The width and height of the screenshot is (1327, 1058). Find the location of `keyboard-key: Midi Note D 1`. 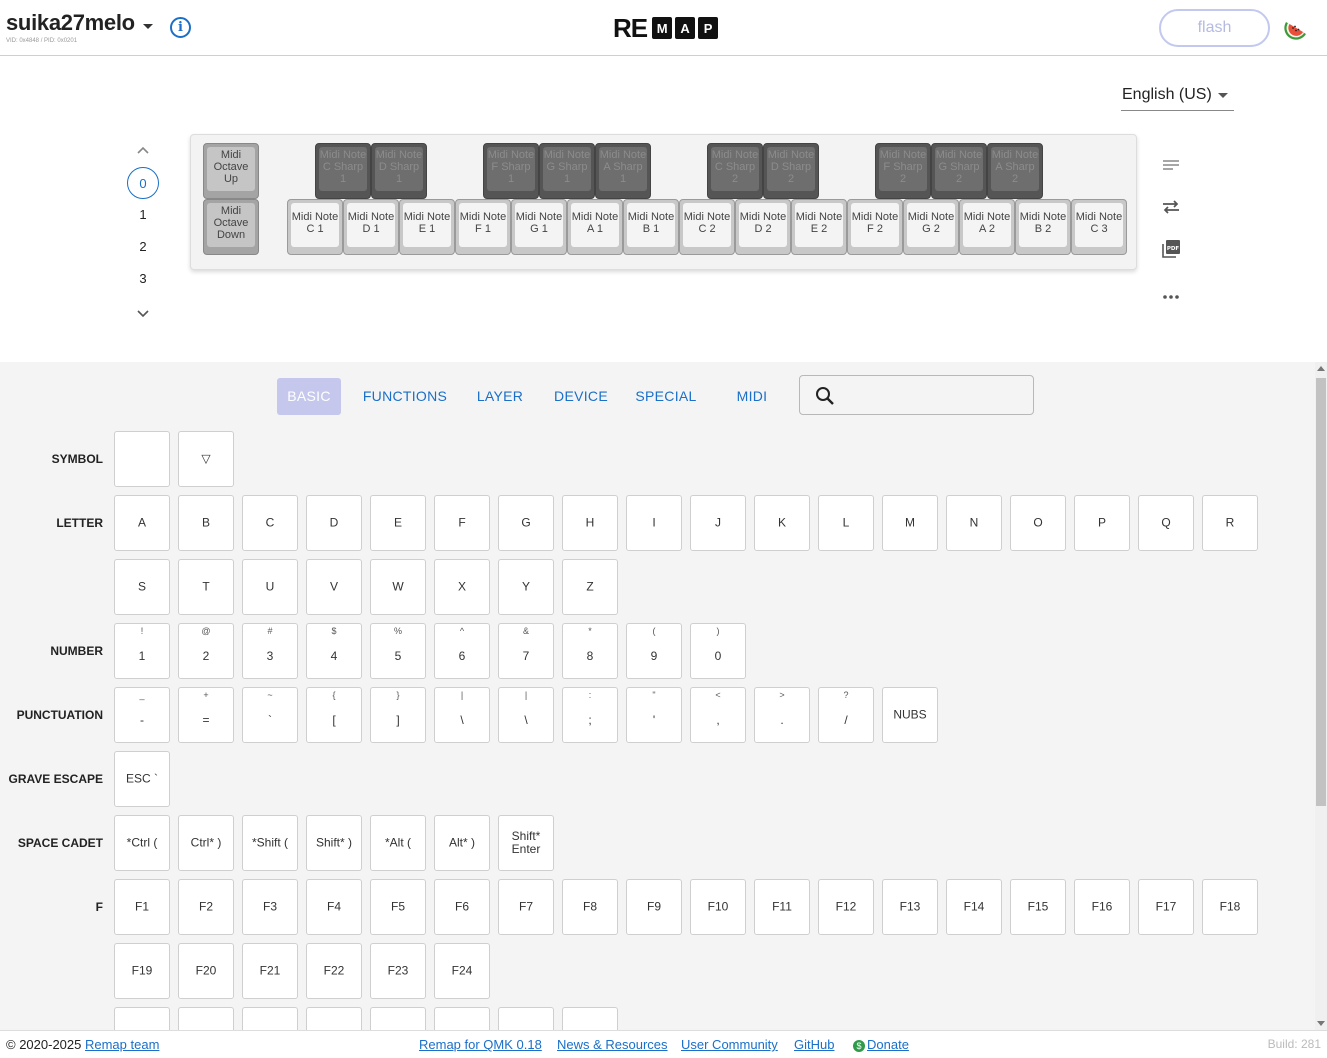

keyboard-key: Midi Note D 1 is located at coordinates (371, 227).